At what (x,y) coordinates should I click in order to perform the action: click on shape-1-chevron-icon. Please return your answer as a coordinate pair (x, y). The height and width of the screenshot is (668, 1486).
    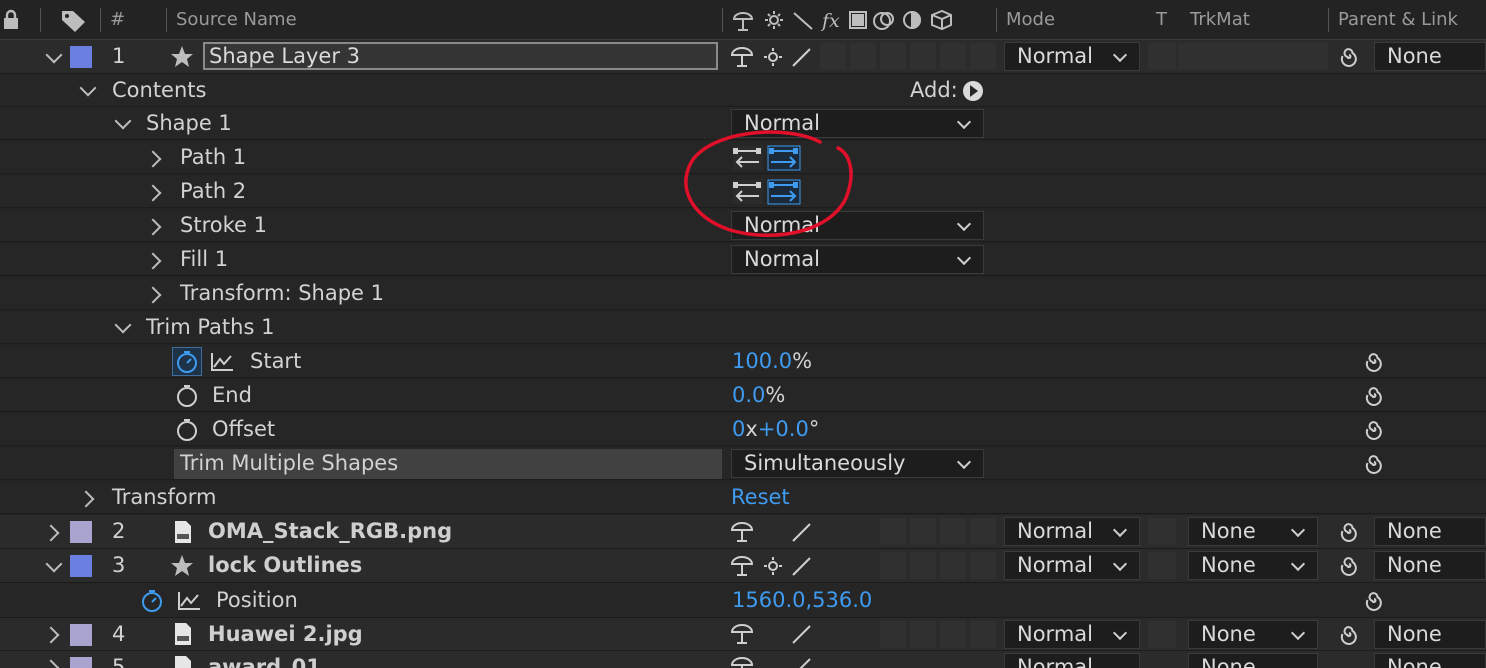
    Looking at the image, I should click on (123, 121).